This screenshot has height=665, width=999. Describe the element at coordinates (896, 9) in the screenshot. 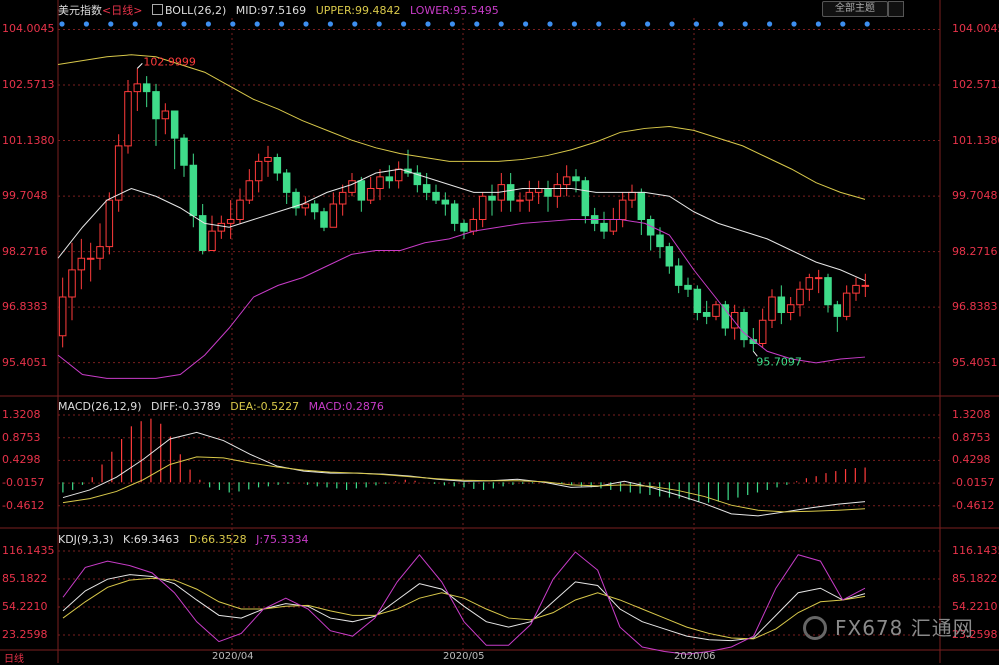

I see `panel-toggle-icon` at that location.